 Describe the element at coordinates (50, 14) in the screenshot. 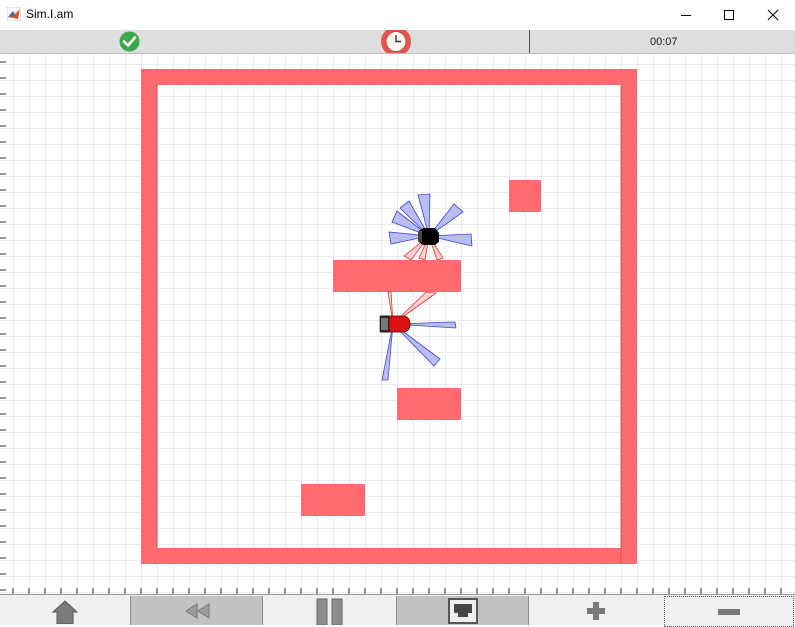

I see `window-title: Sim.I.am` at that location.